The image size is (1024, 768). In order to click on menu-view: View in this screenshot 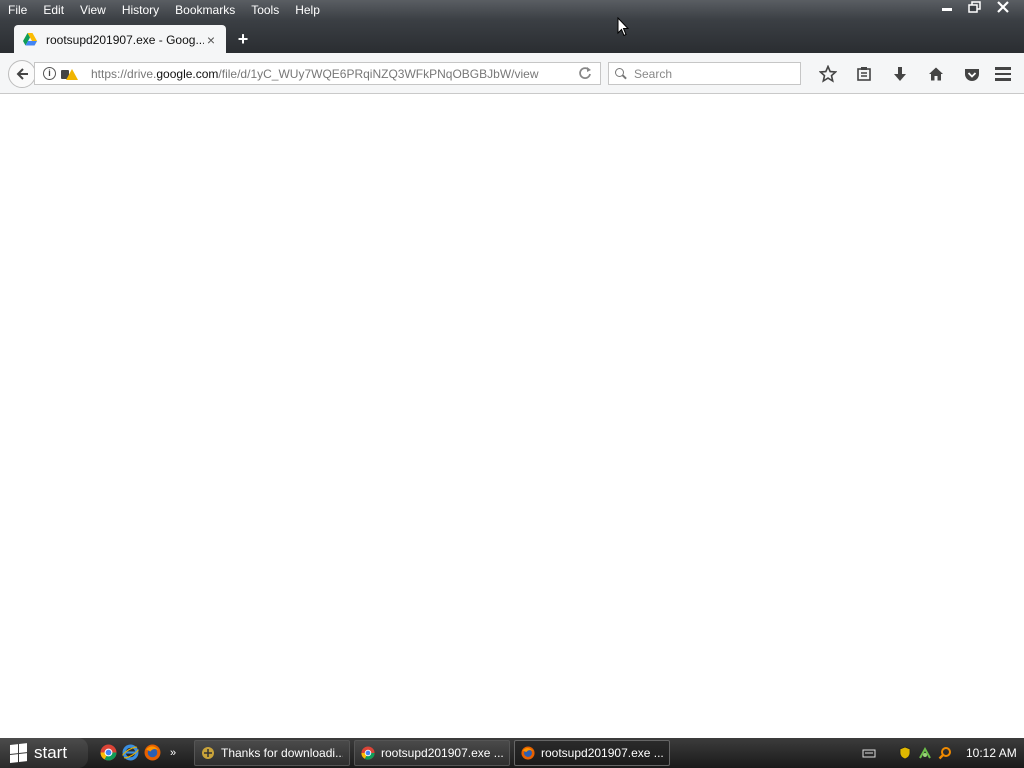, I will do `click(93, 10)`.